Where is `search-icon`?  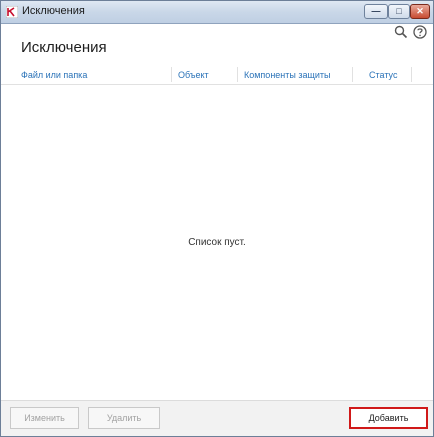
search-icon is located at coordinates (401, 32).